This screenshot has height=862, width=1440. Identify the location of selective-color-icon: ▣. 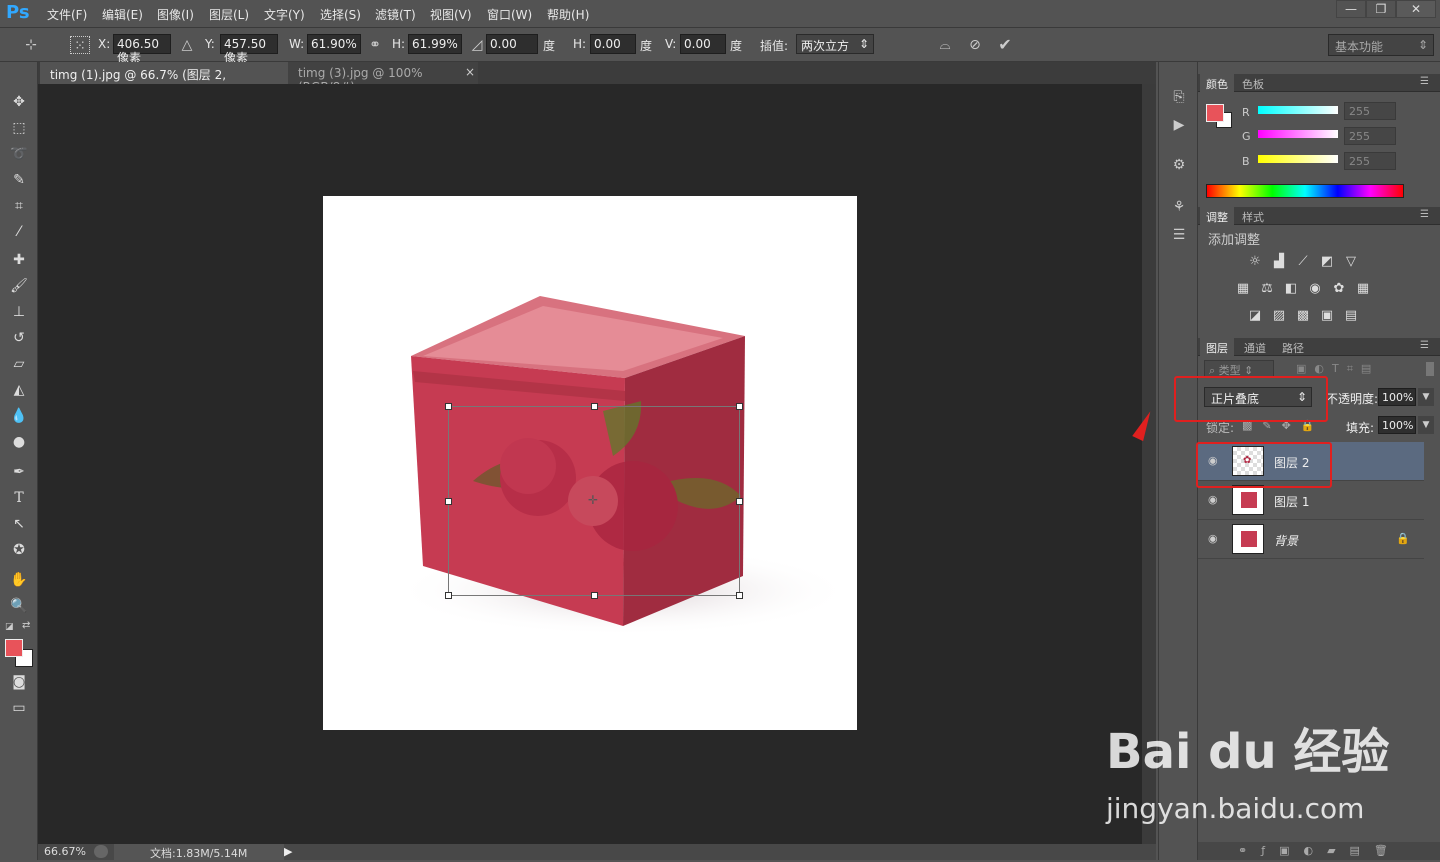
(1327, 316).